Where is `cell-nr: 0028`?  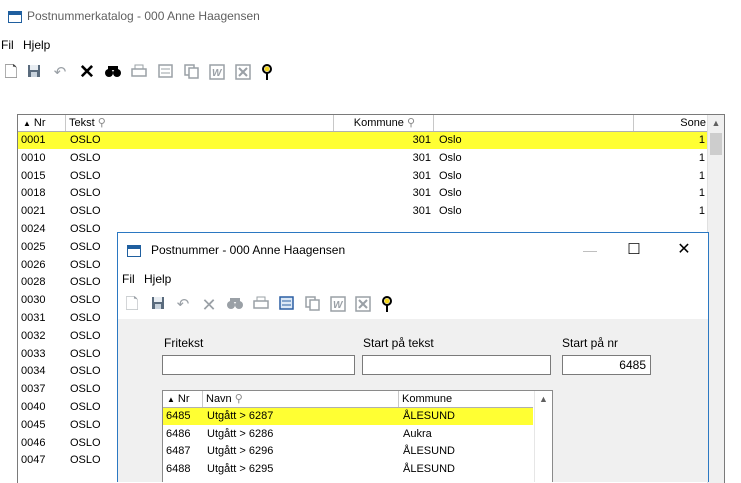
cell-nr: 0028 is located at coordinates (33, 282).